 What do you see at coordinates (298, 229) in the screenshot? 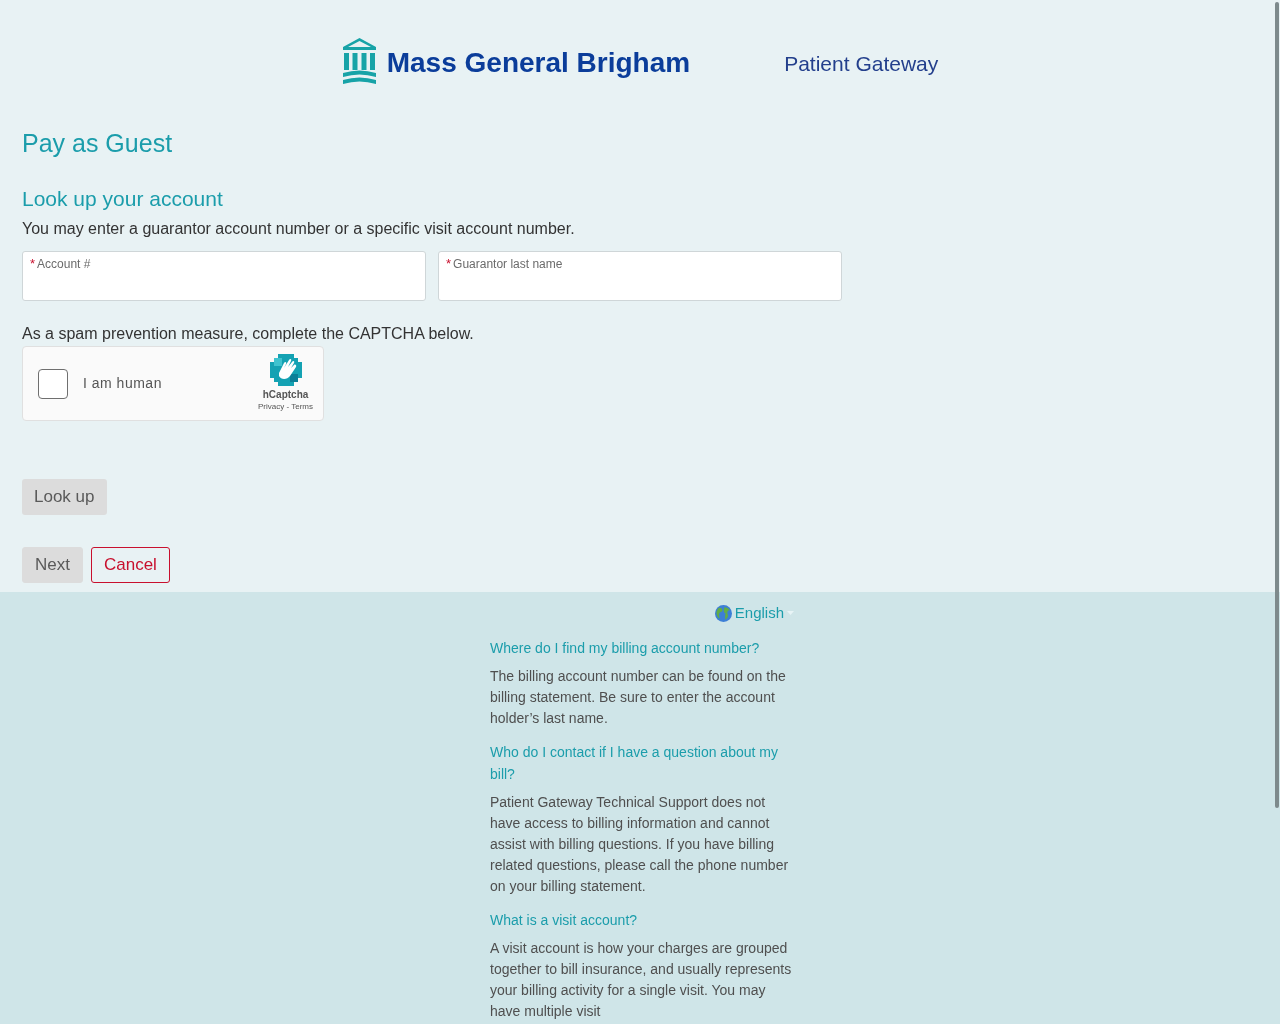
I see `instructions-text: You may enter a guarantor account number or a specific visit account number.` at bounding box center [298, 229].